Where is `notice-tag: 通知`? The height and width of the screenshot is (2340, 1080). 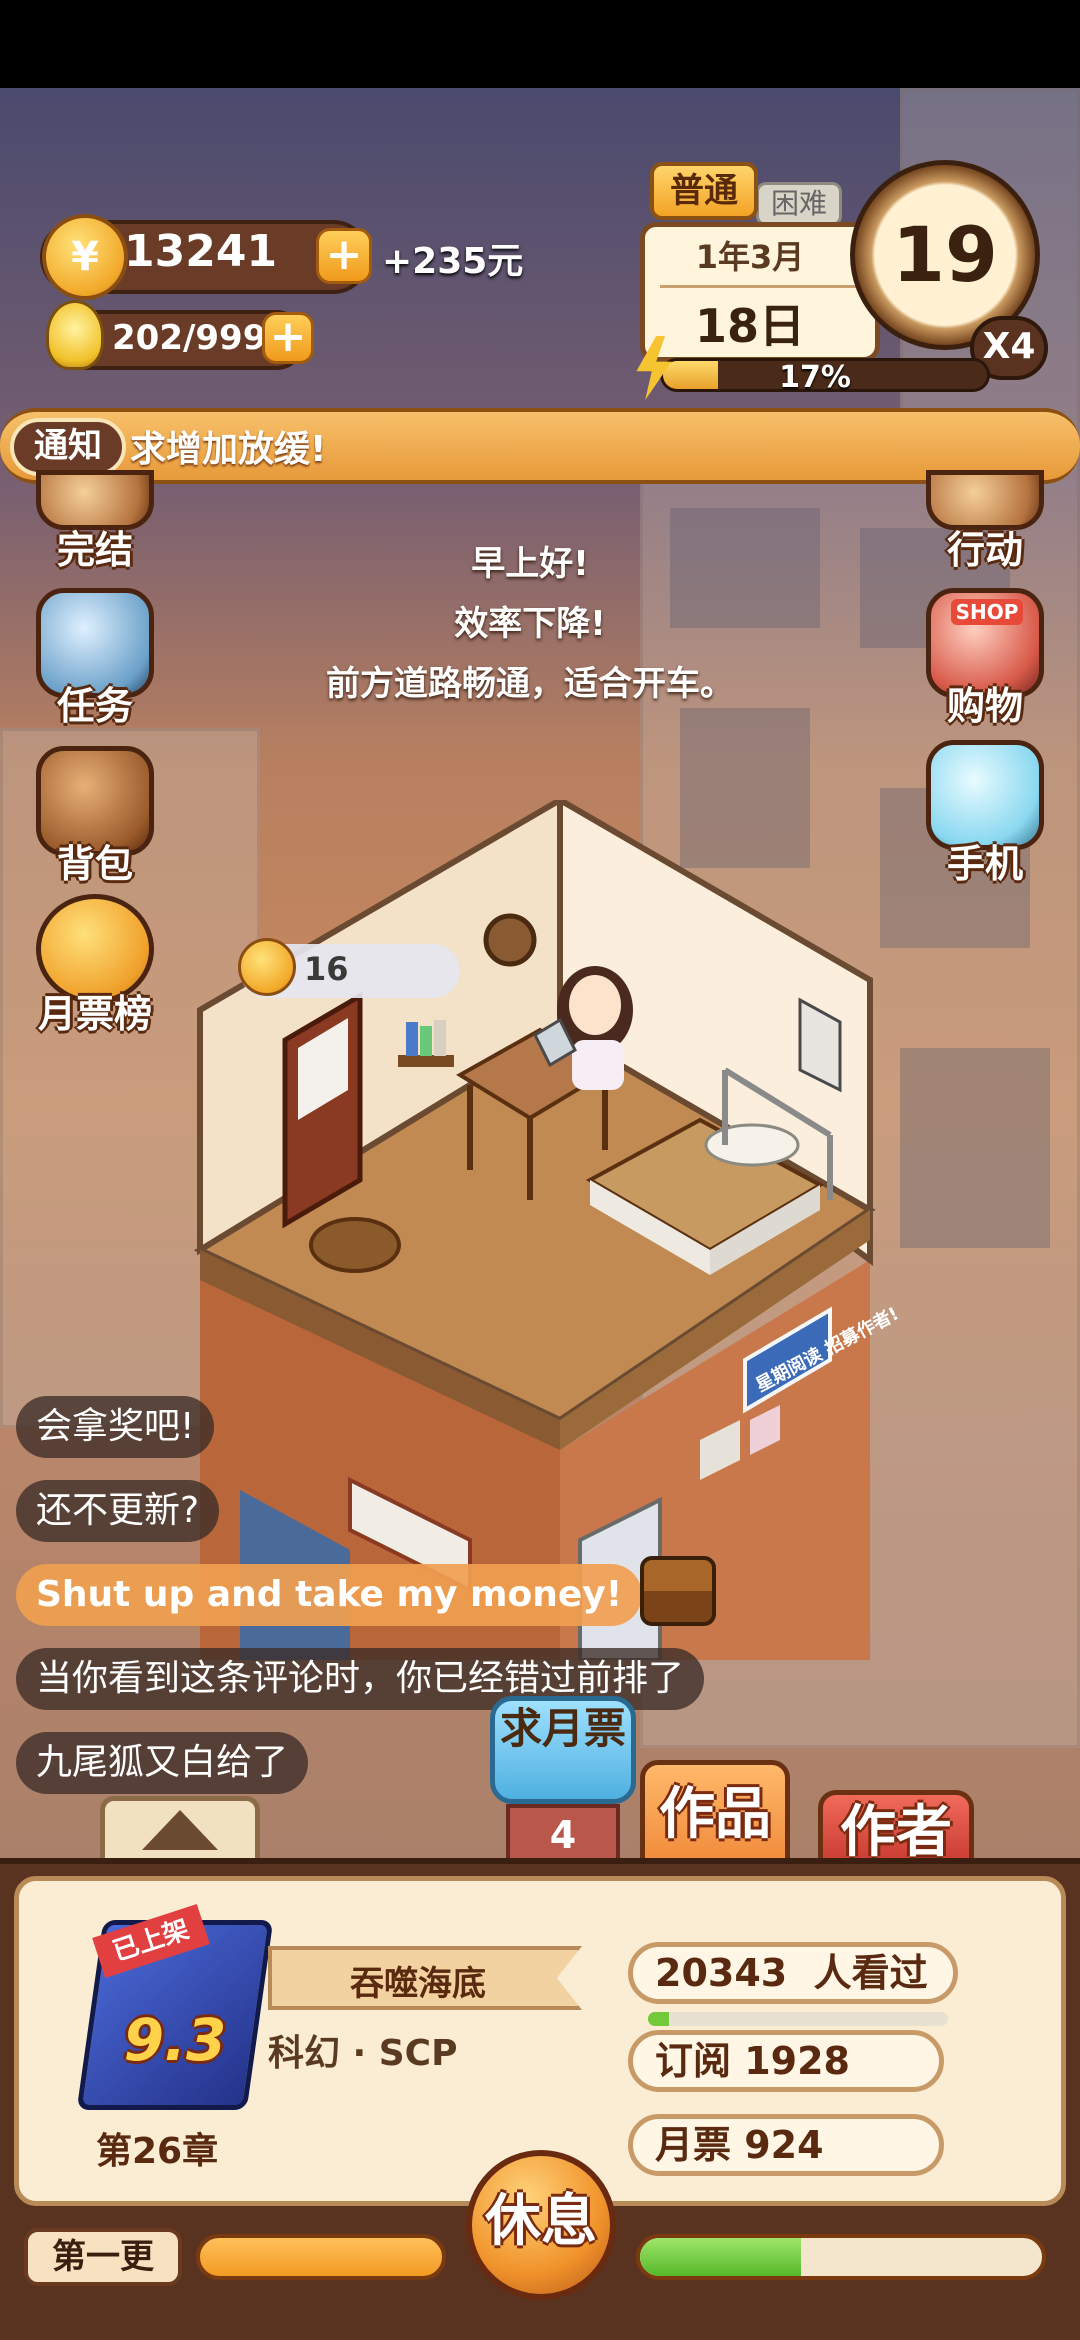
notice-tag: 通知 is located at coordinates (68, 447).